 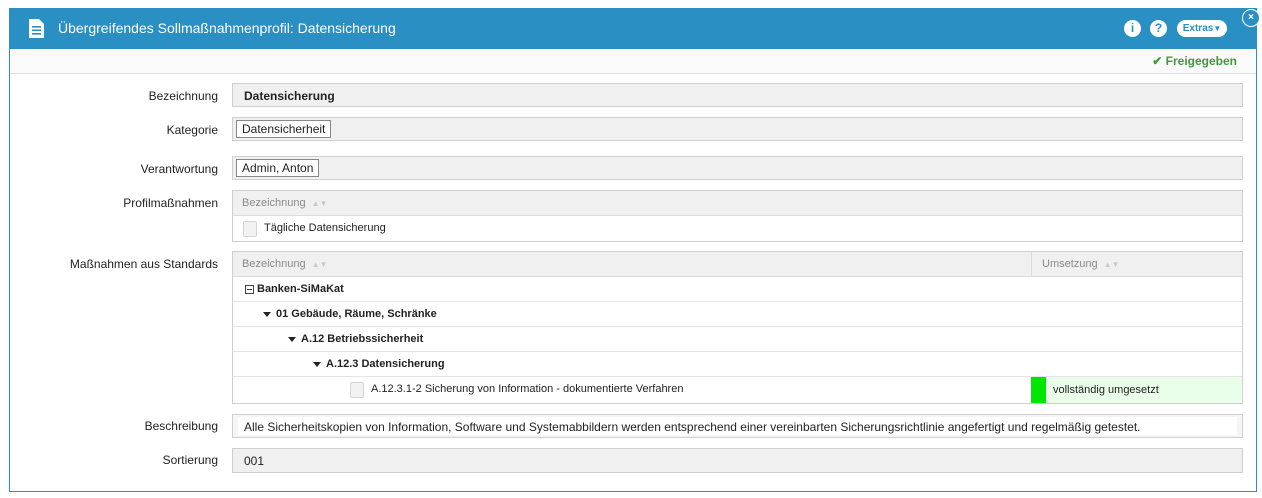 I want to click on level1-label: 01 Gebäude, Räume, Schränke, so click(x=356, y=314).